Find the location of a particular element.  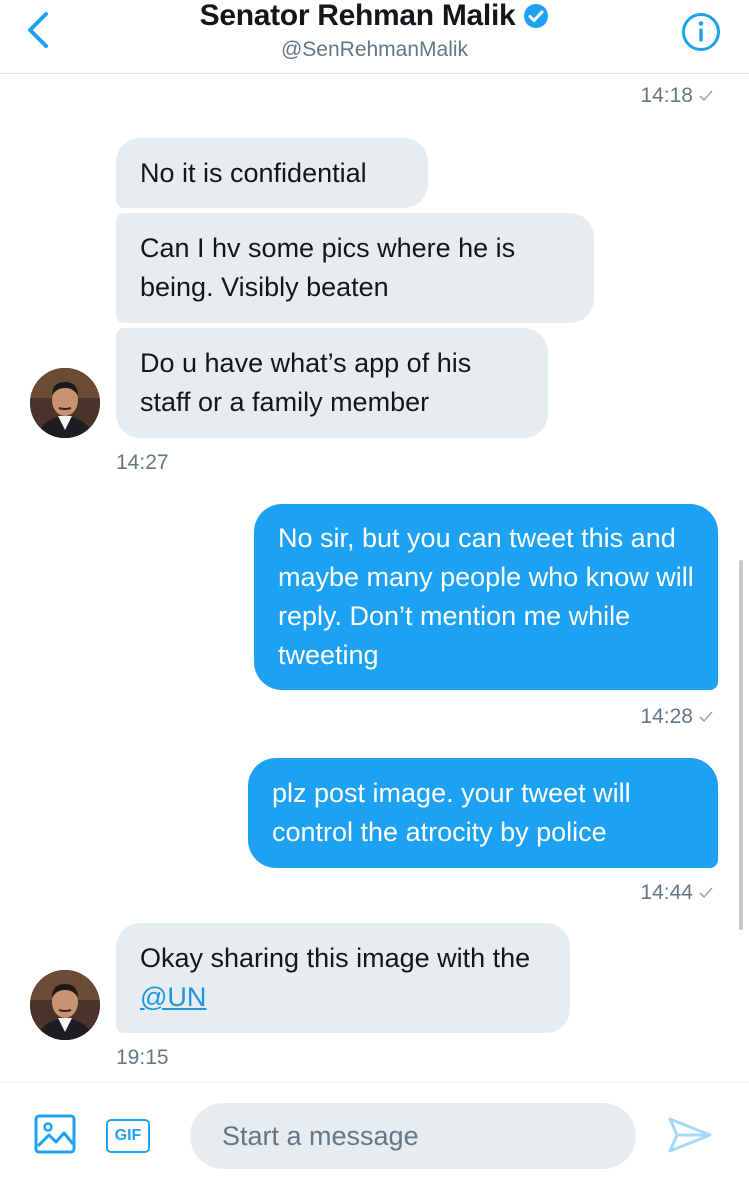

message-input is located at coordinates (413, 1136).